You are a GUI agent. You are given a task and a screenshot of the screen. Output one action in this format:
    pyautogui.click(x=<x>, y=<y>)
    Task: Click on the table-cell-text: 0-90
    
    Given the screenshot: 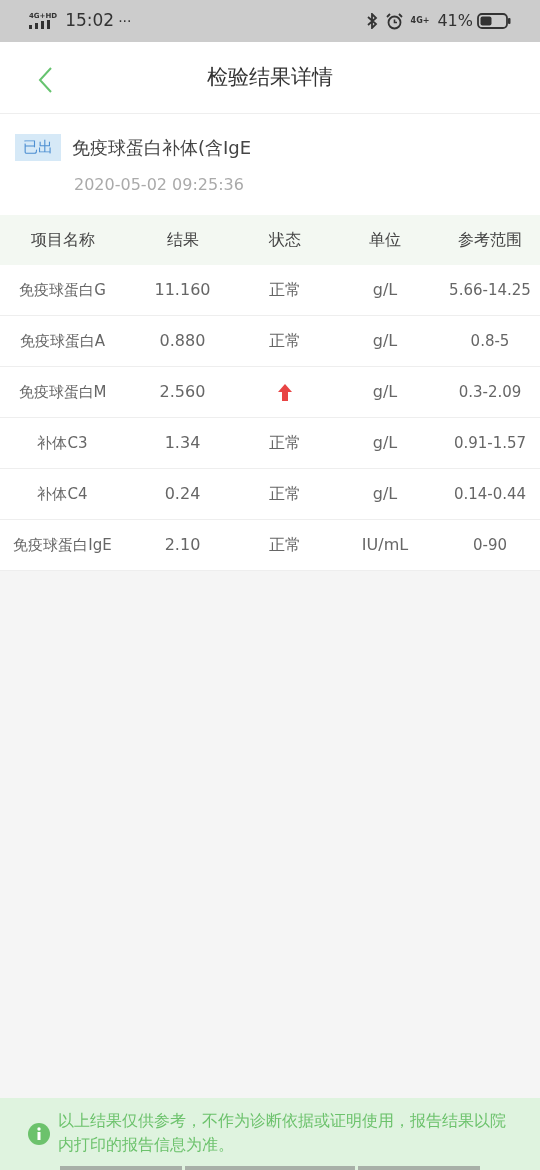 What is the action you would take?
    pyautogui.click(x=489, y=545)
    